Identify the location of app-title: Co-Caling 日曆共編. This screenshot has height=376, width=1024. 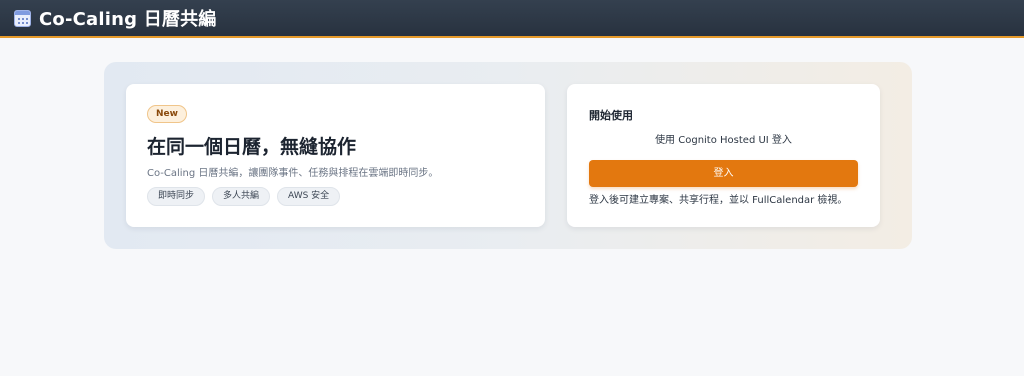
(128, 18).